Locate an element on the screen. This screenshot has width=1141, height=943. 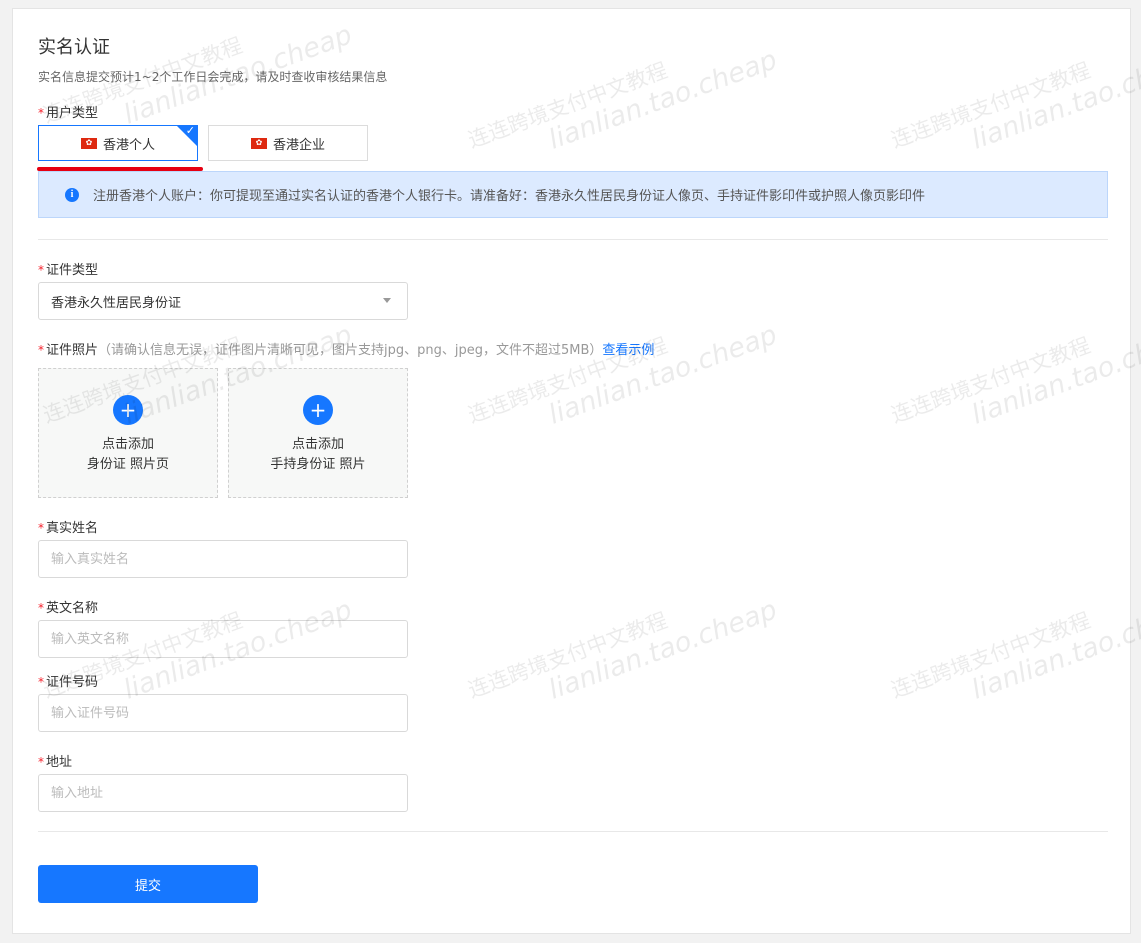
real-name-input is located at coordinates (223, 559).